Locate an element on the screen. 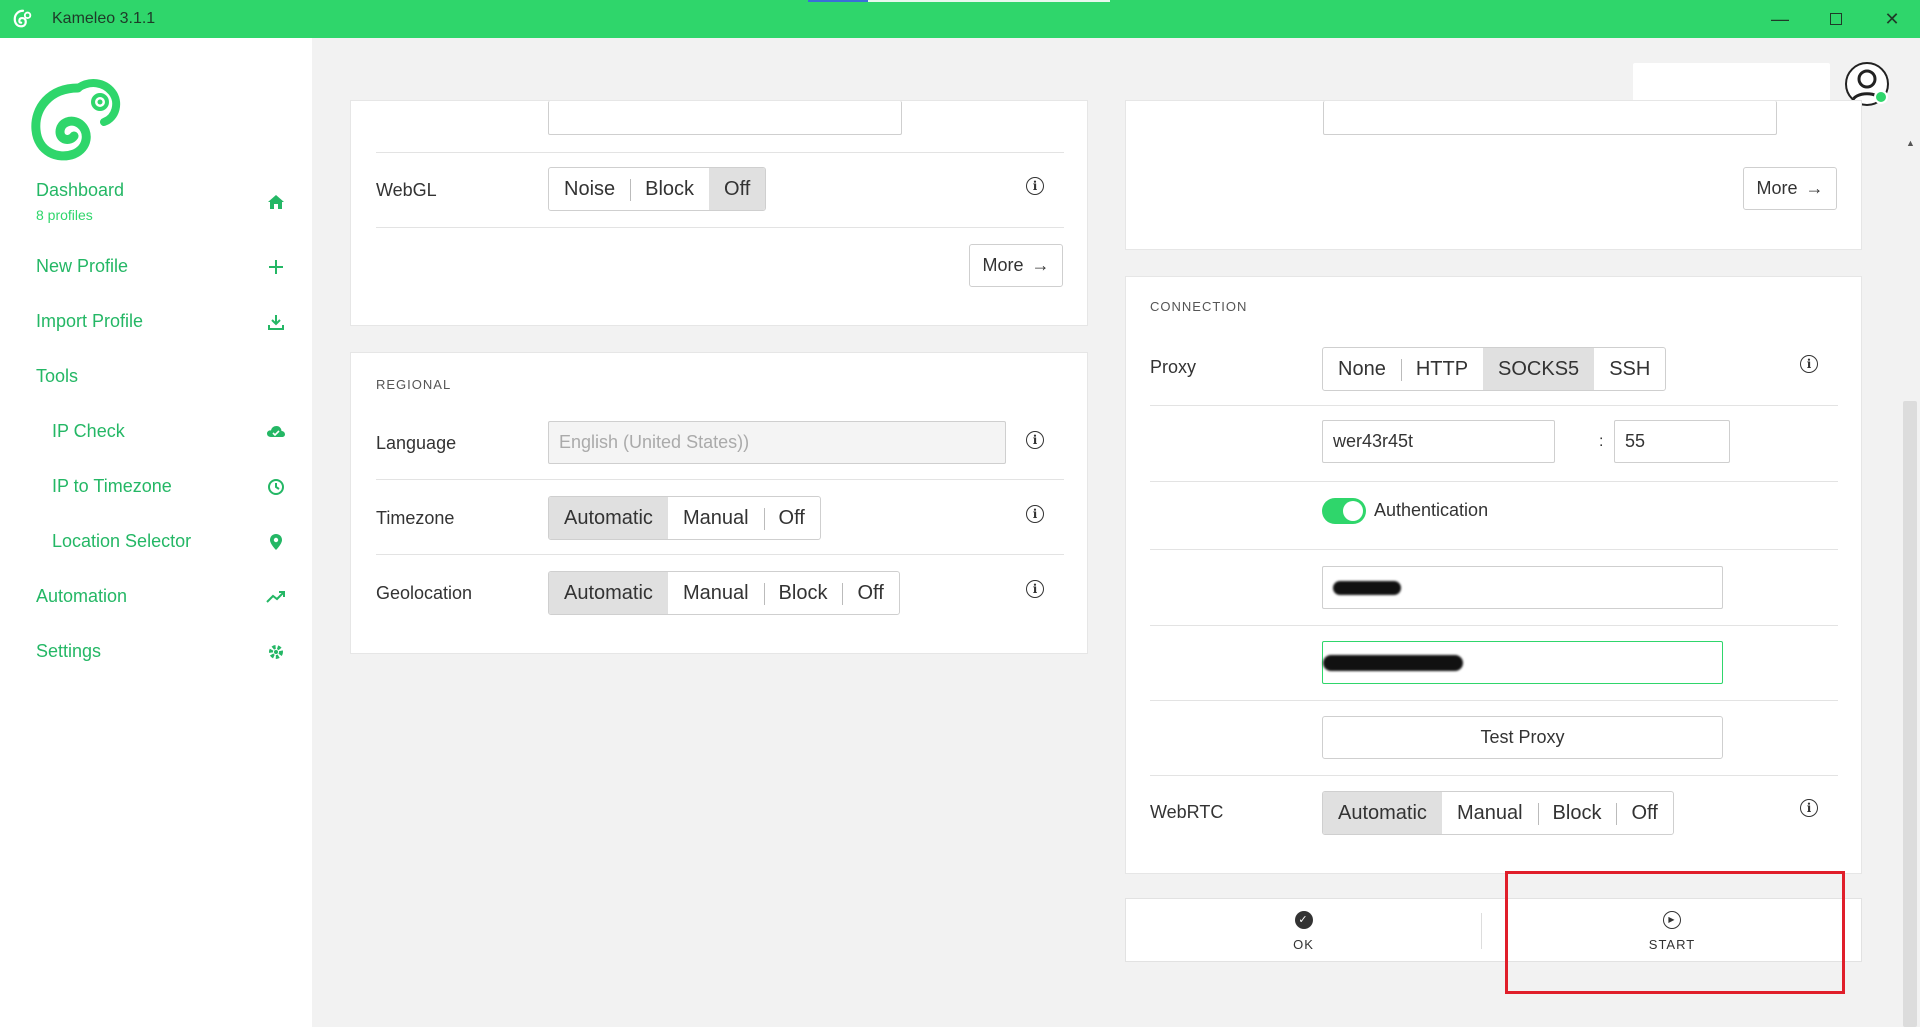 This screenshot has height=1027, width=1920. timezone-segmented: Automatic Manual Off is located at coordinates (684, 518).